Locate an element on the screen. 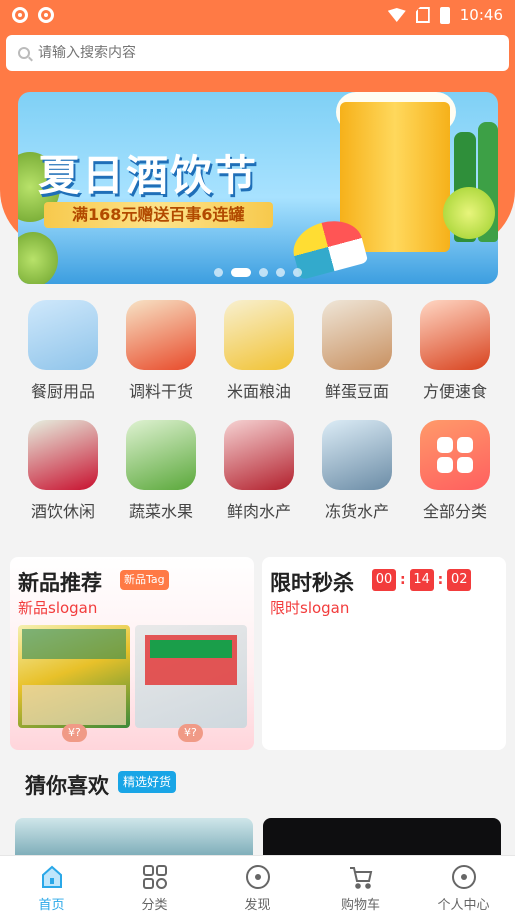  search-input is located at coordinates (248, 53).